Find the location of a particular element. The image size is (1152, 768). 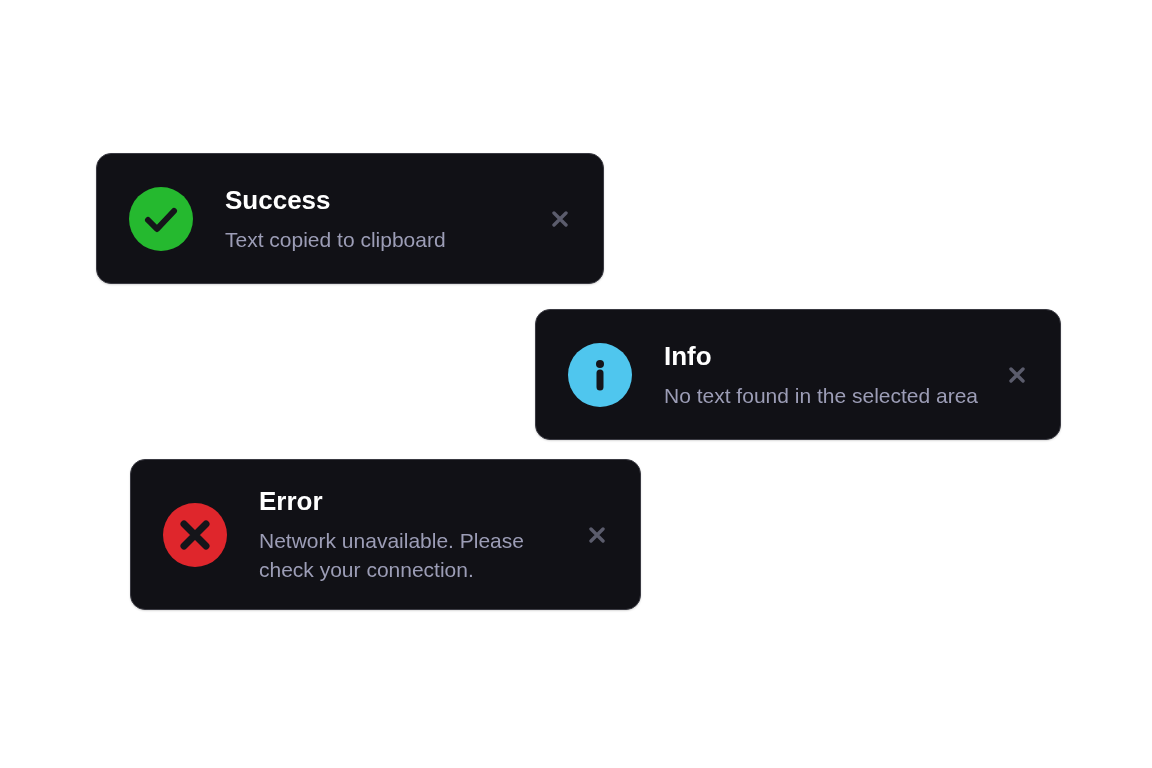

toast-message: Network unavailable. Please check your connection. is located at coordinates (392, 555).